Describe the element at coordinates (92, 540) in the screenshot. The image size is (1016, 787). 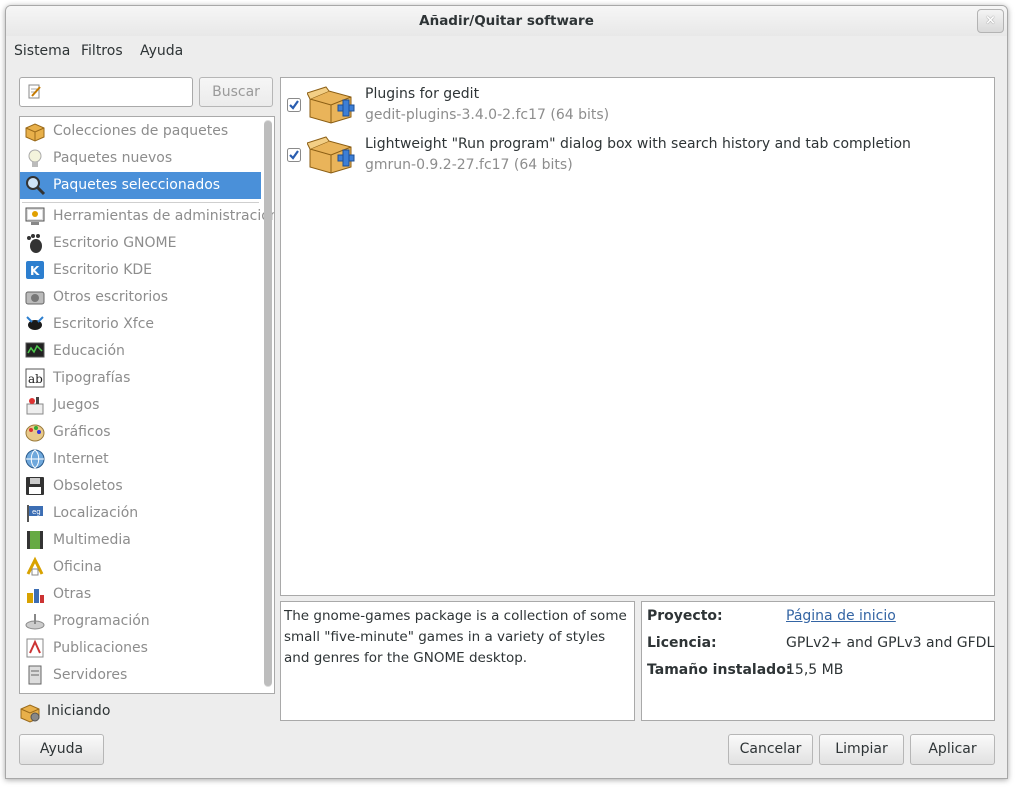
I see `group-item-label: Multimedia` at that location.